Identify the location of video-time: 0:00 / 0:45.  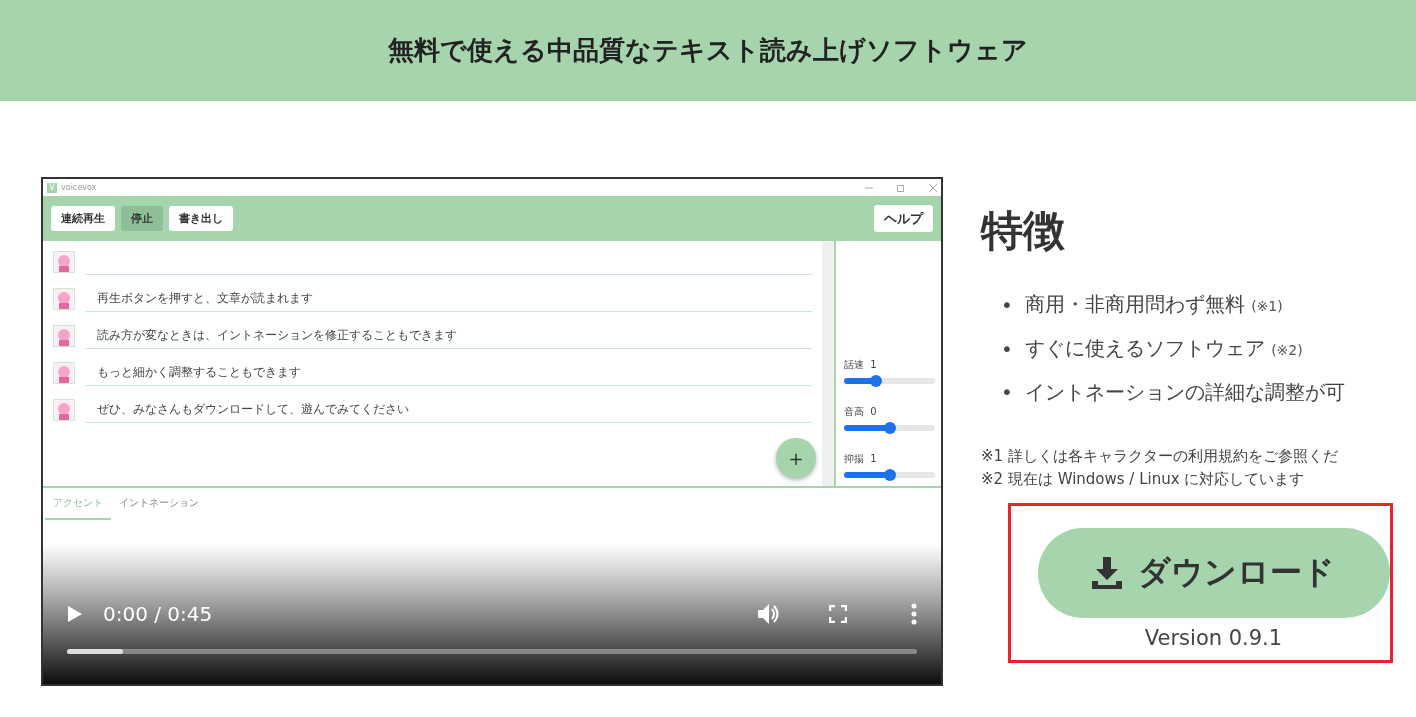
(158, 614).